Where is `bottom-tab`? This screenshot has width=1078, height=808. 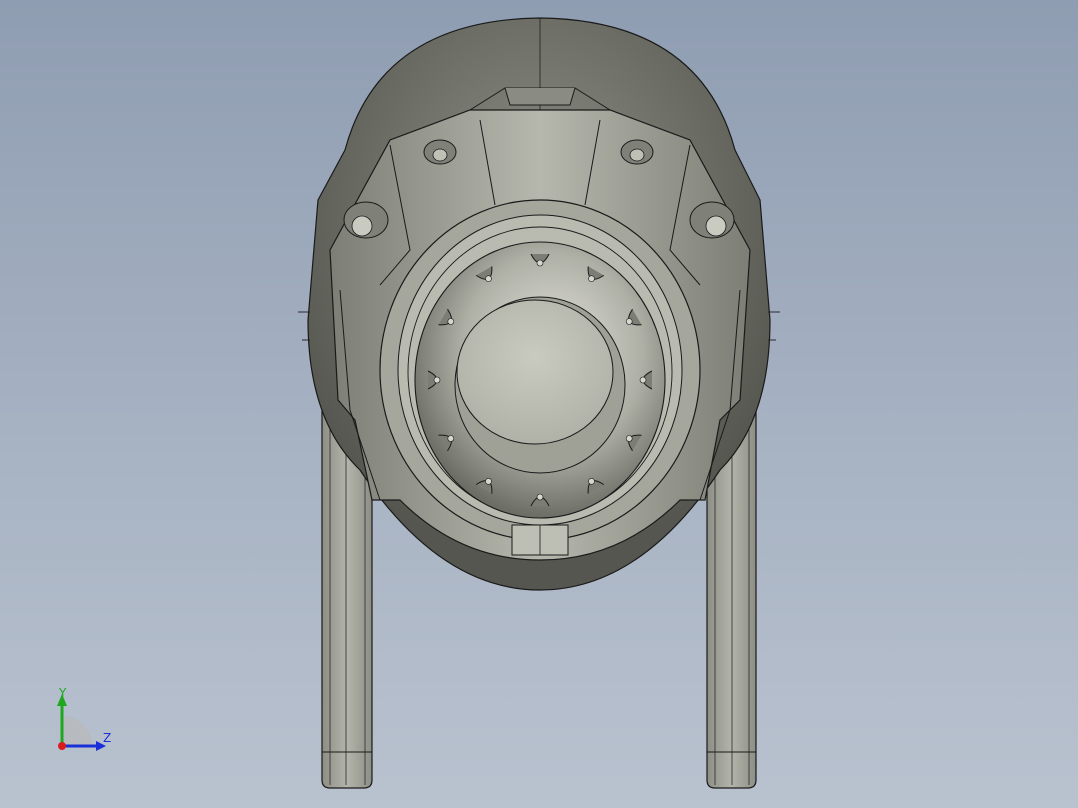 bottom-tab is located at coordinates (540, 540).